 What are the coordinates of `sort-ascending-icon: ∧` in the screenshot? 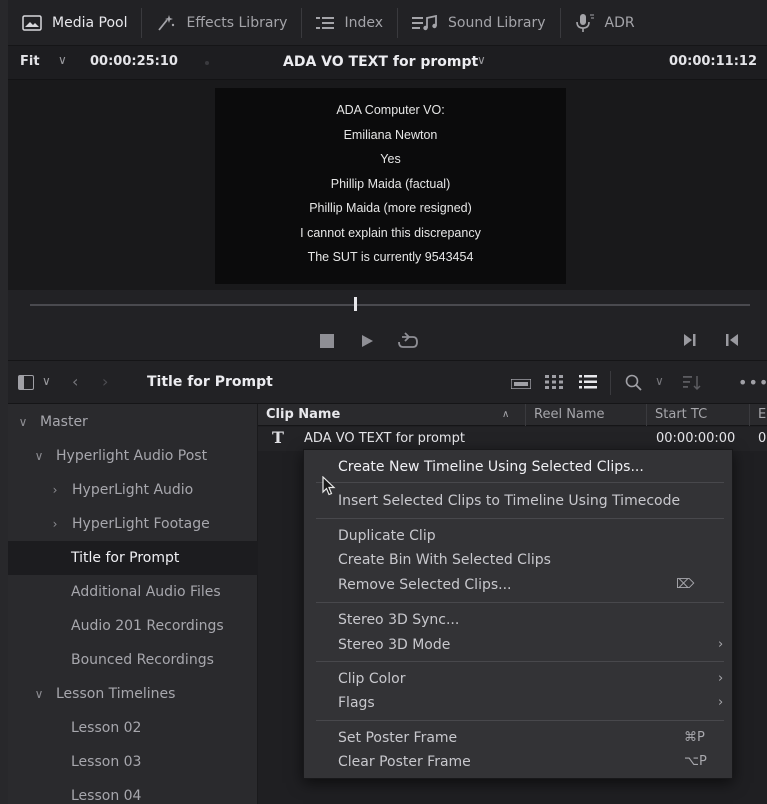 It's located at (505, 415).